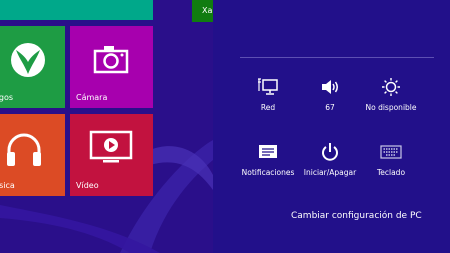  Describe the element at coordinates (207, 10) in the screenshot. I see `tile-green-small-label: Xa` at that location.